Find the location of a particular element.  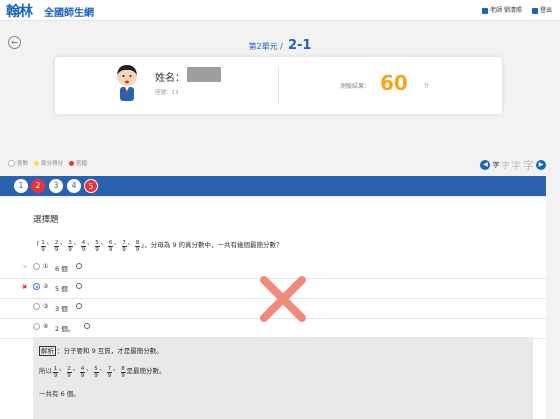

font-size-label: 字 is located at coordinates (496, 165).